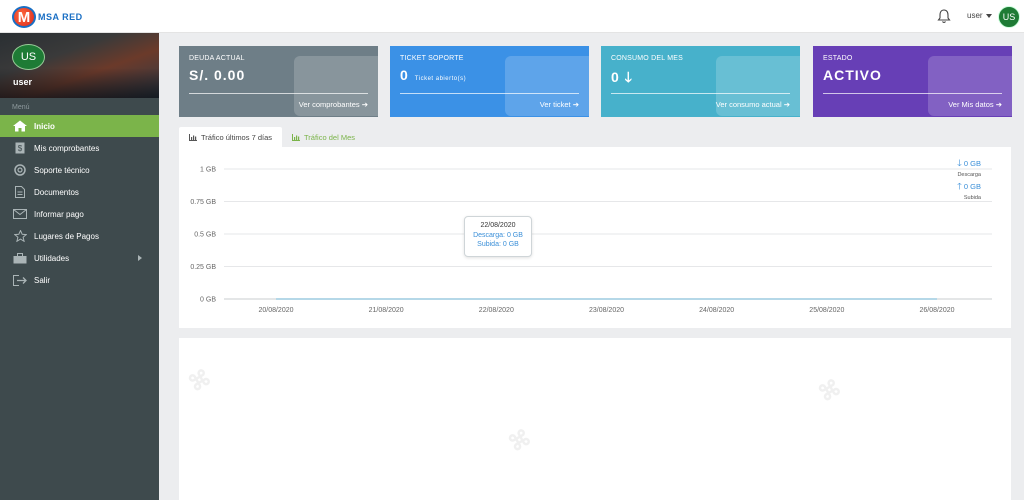  What do you see at coordinates (966, 186) in the screenshot?
I see `upload-value: 0` at bounding box center [966, 186].